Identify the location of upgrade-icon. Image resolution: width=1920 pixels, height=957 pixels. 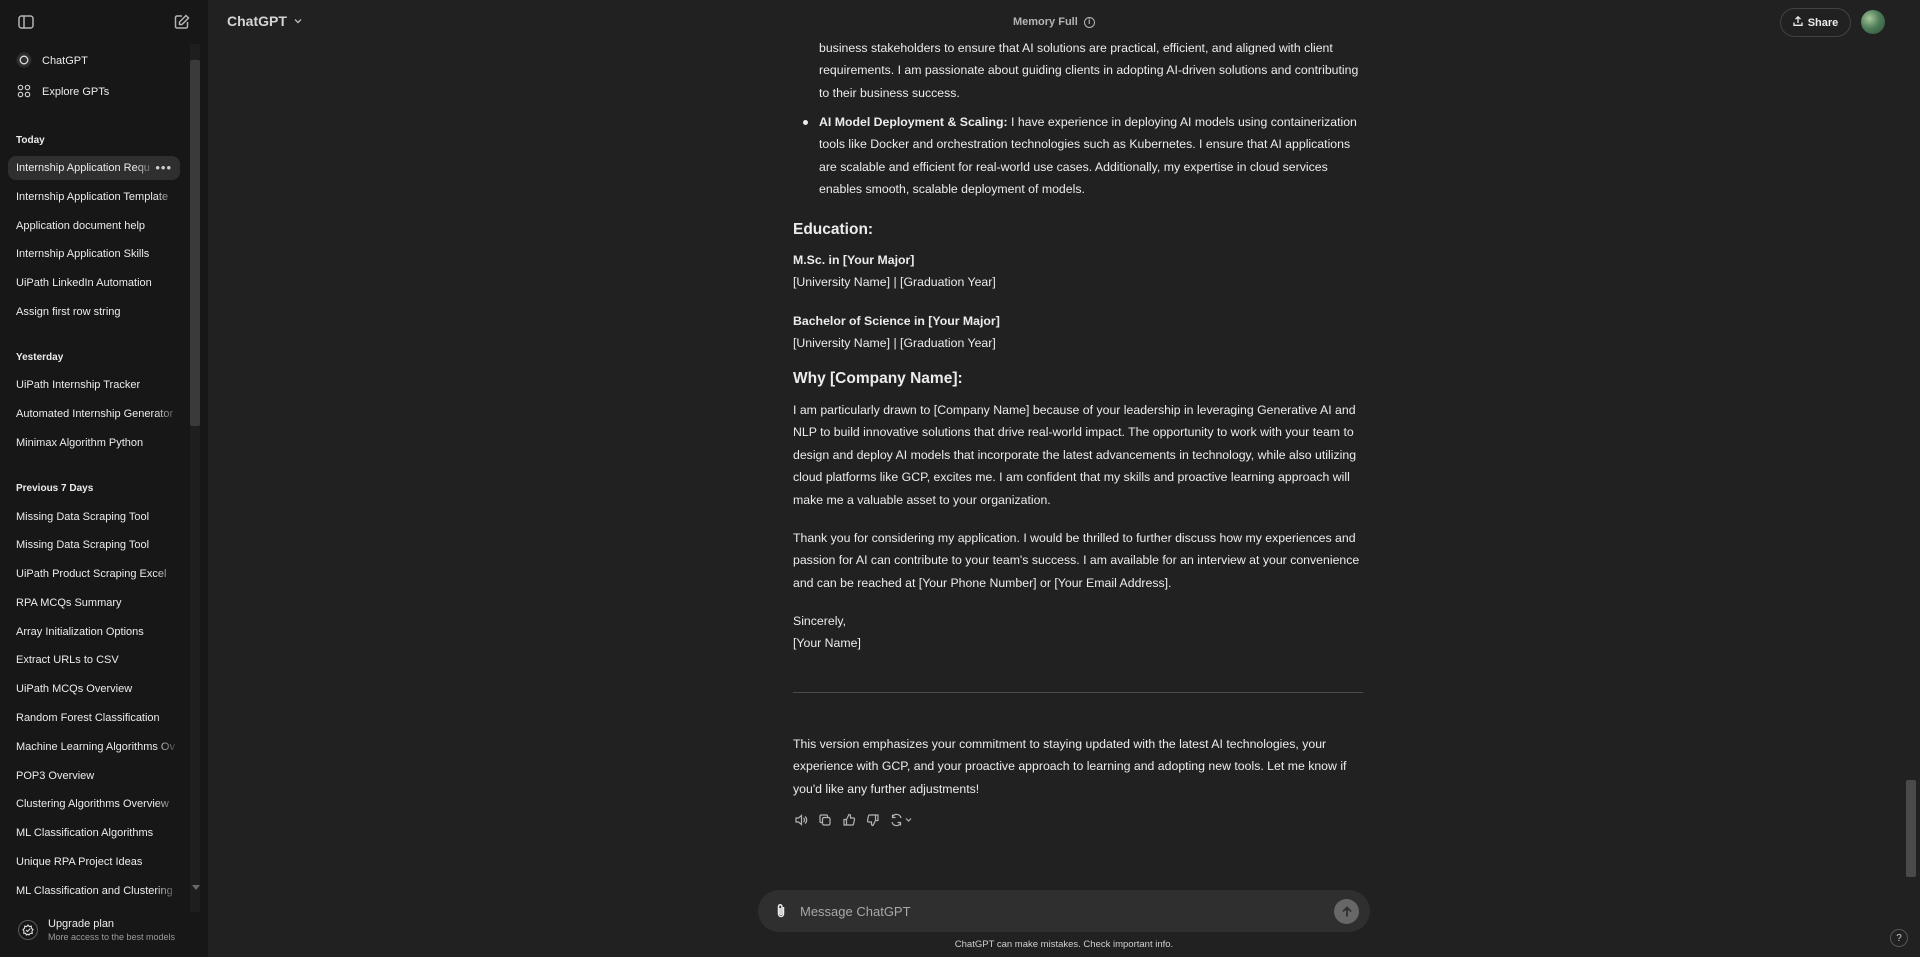
(28, 930).